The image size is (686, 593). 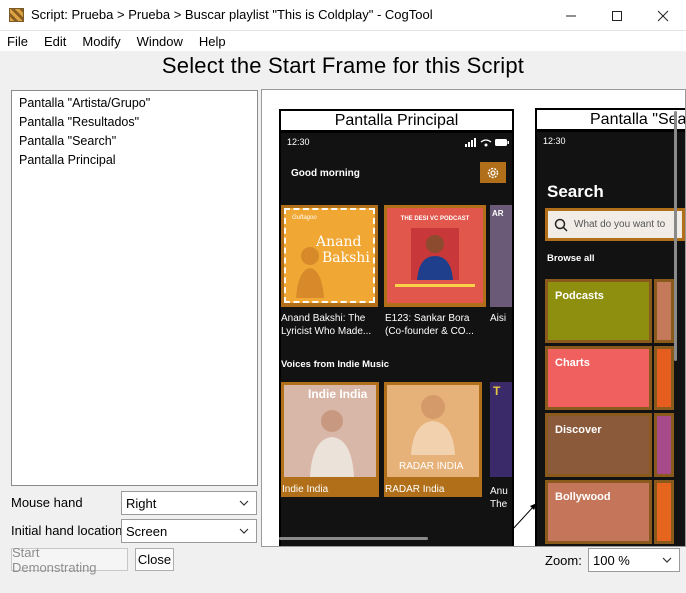 I want to click on mouse-hand-select: Right, so click(x=189, y=503).